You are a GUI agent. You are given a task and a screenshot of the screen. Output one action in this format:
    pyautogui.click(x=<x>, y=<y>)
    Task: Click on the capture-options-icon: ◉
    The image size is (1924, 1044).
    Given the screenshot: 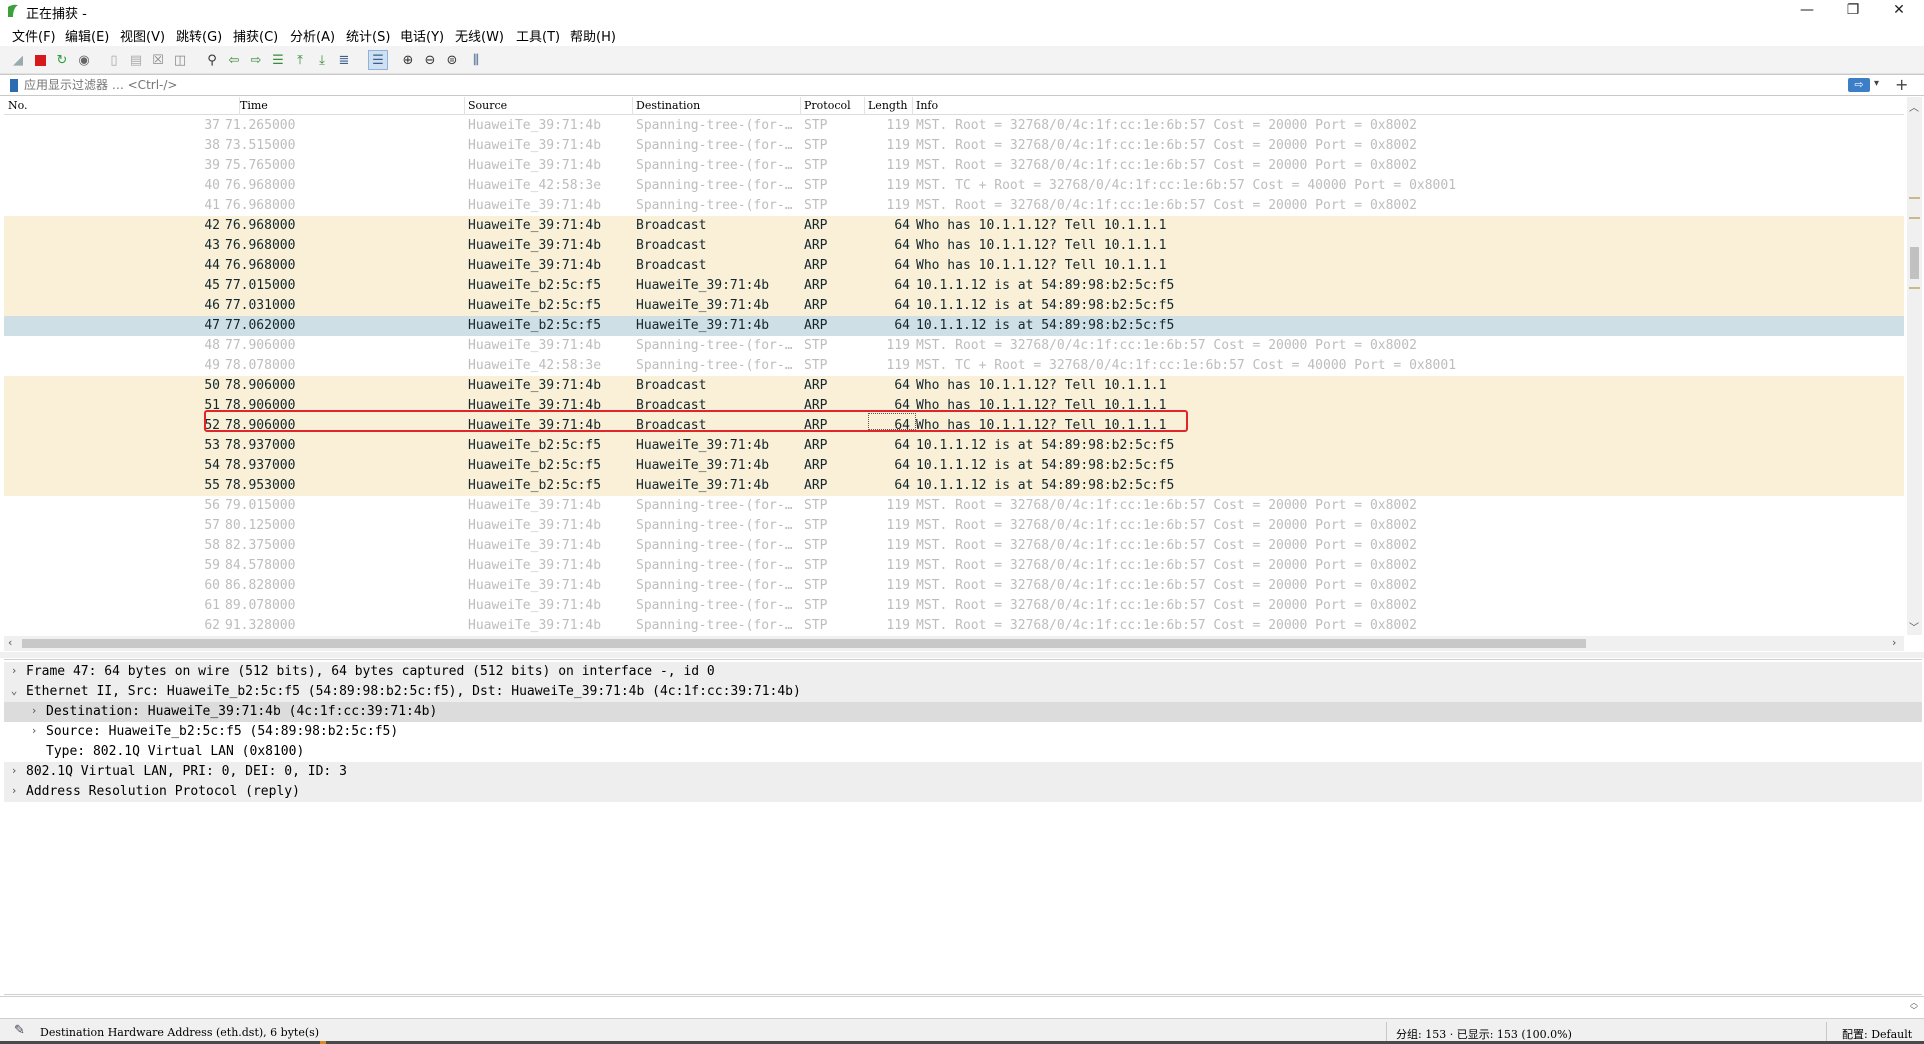 What is the action you would take?
    pyautogui.click(x=84, y=60)
    